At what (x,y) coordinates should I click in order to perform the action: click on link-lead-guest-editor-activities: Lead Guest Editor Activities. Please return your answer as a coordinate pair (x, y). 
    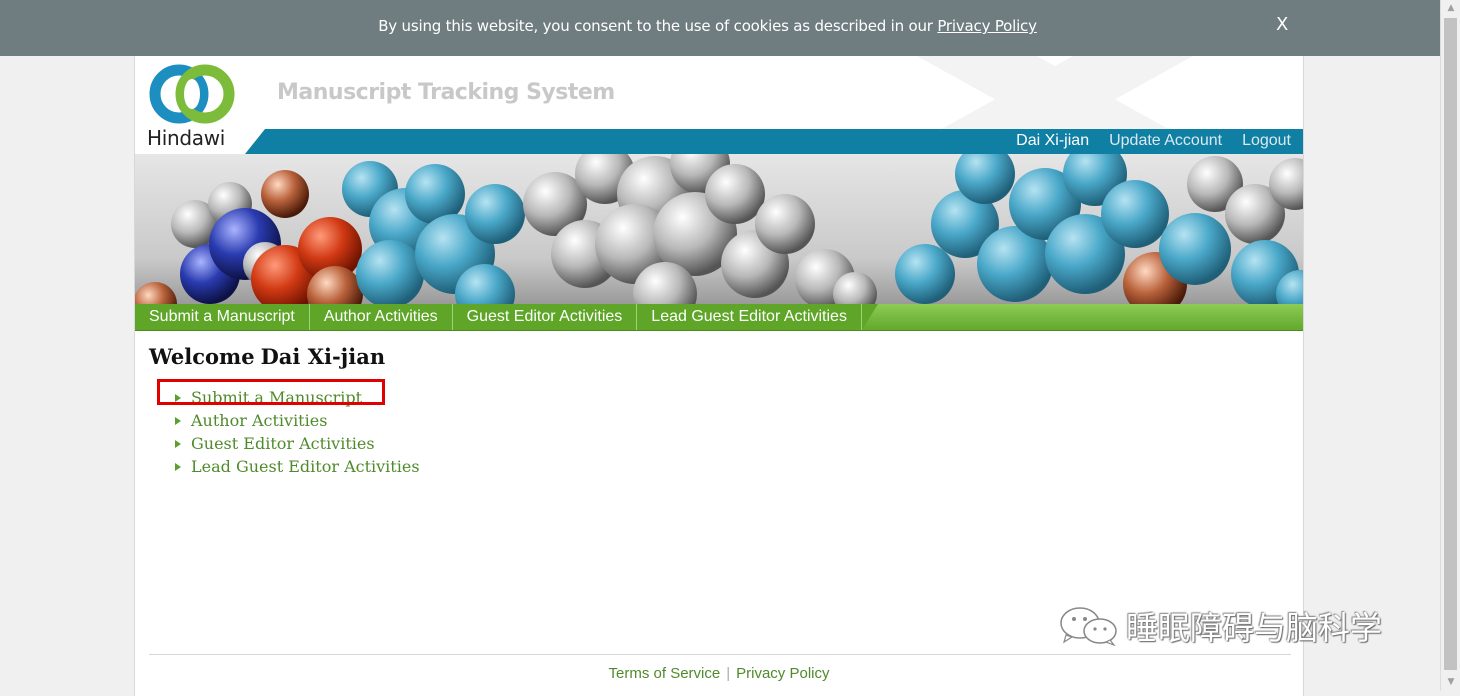
    Looking at the image, I should click on (297, 466).